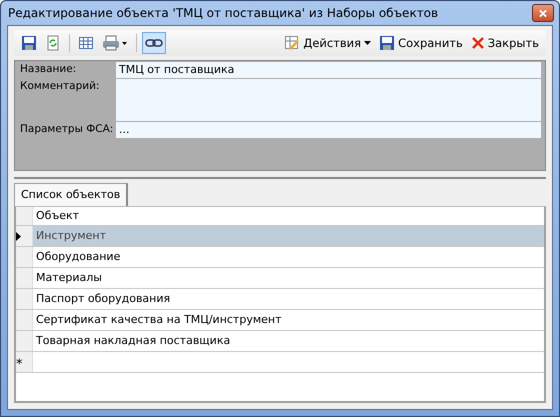 This screenshot has width=560, height=417. What do you see at coordinates (103, 299) in the screenshot?
I see `table-cell-text: Паспорт оборудования` at bounding box center [103, 299].